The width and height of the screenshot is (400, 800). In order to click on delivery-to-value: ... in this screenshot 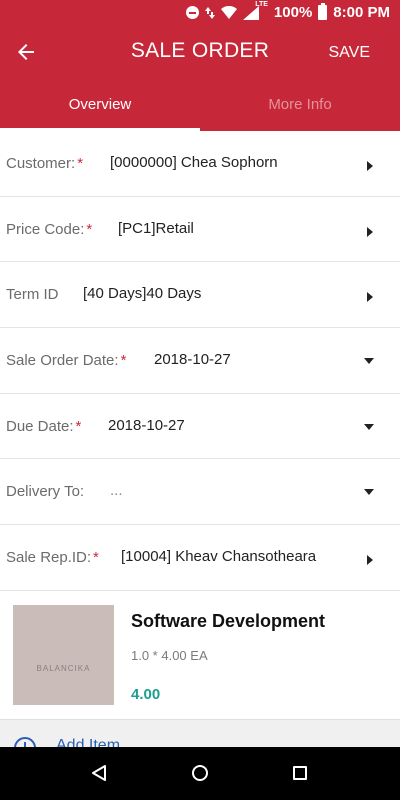, I will do `click(116, 491)`.